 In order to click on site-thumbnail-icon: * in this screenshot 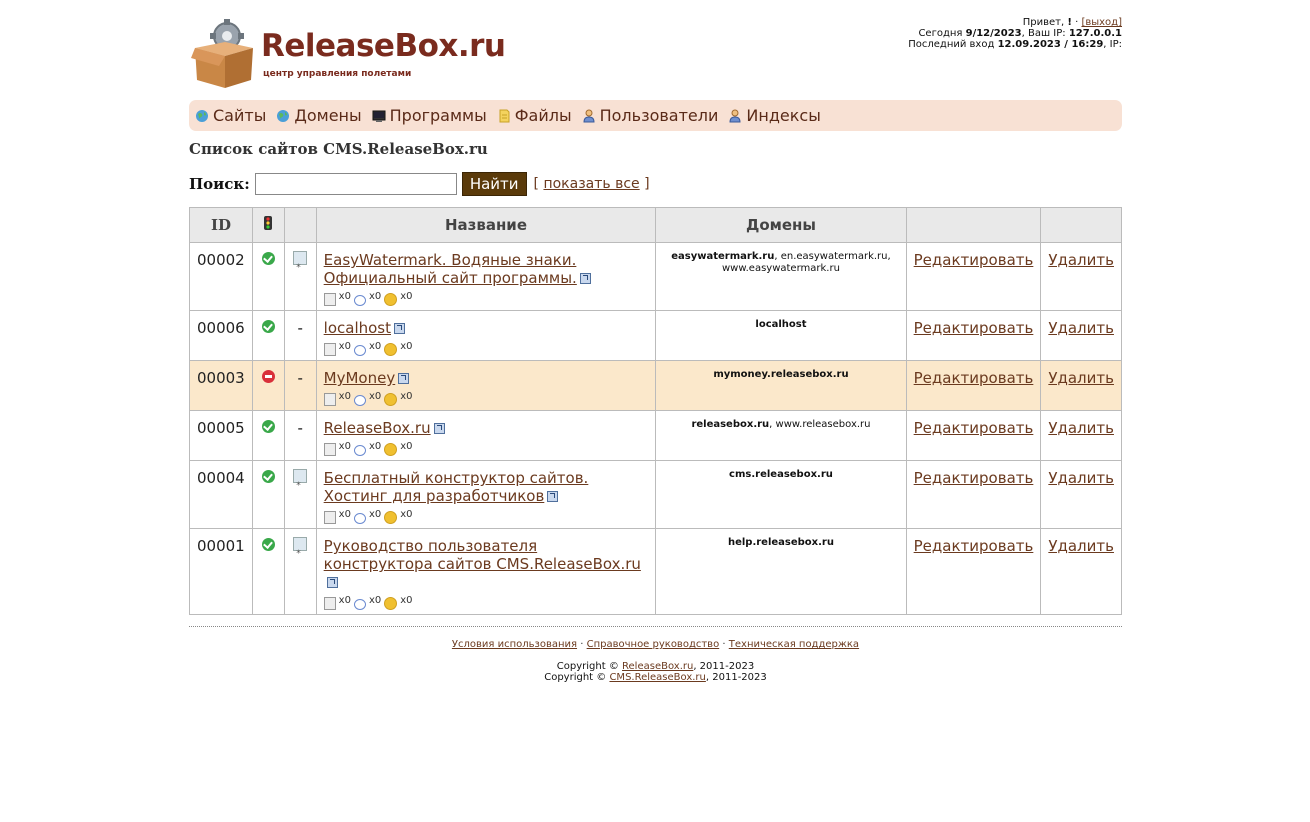, I will do `click(300, 548)`.